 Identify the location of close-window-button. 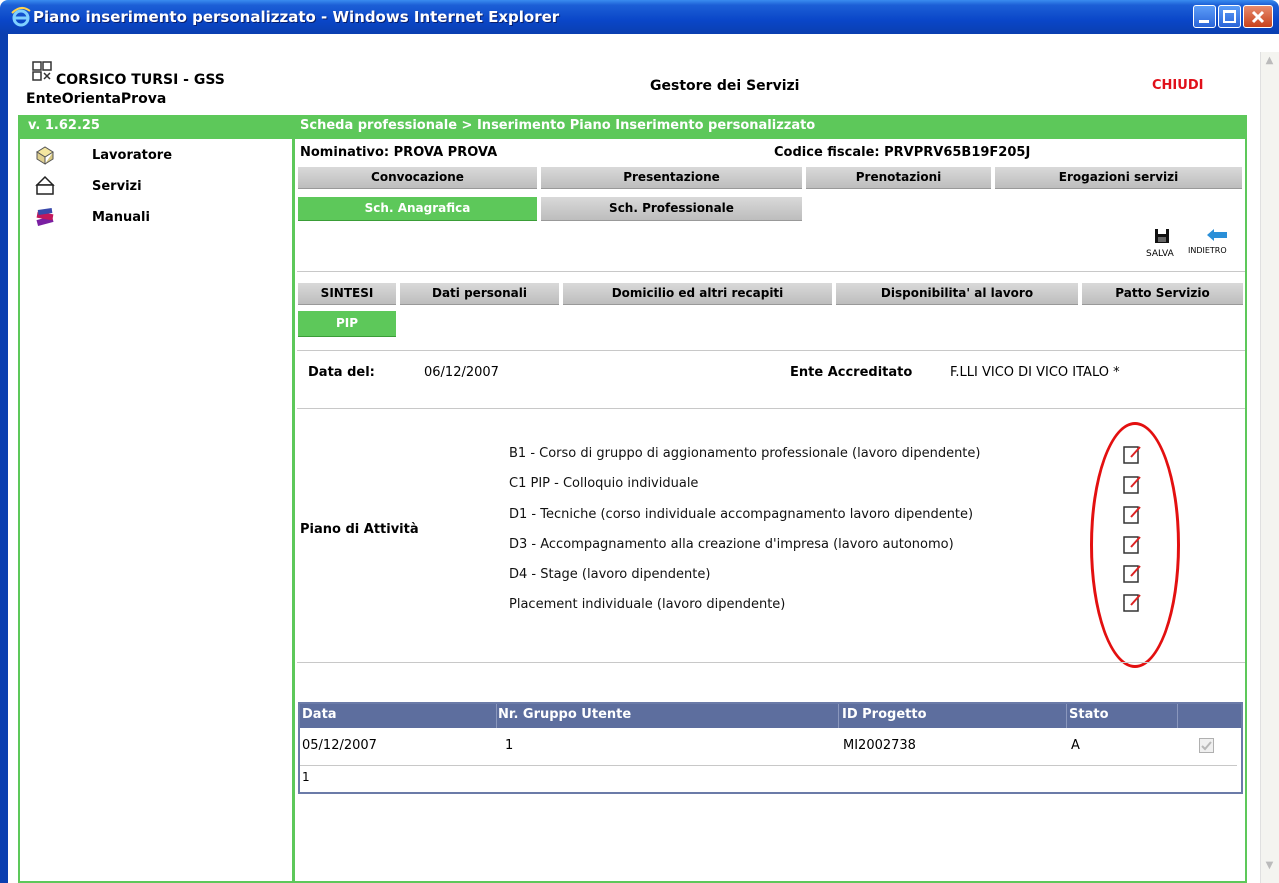
(1258, 16).